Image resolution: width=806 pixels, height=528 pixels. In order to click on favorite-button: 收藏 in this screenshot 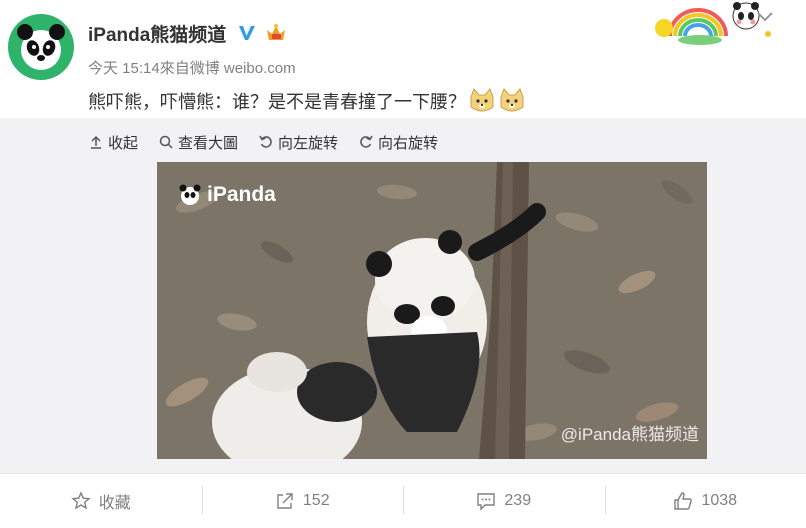, I will do `click(101, 501)`.